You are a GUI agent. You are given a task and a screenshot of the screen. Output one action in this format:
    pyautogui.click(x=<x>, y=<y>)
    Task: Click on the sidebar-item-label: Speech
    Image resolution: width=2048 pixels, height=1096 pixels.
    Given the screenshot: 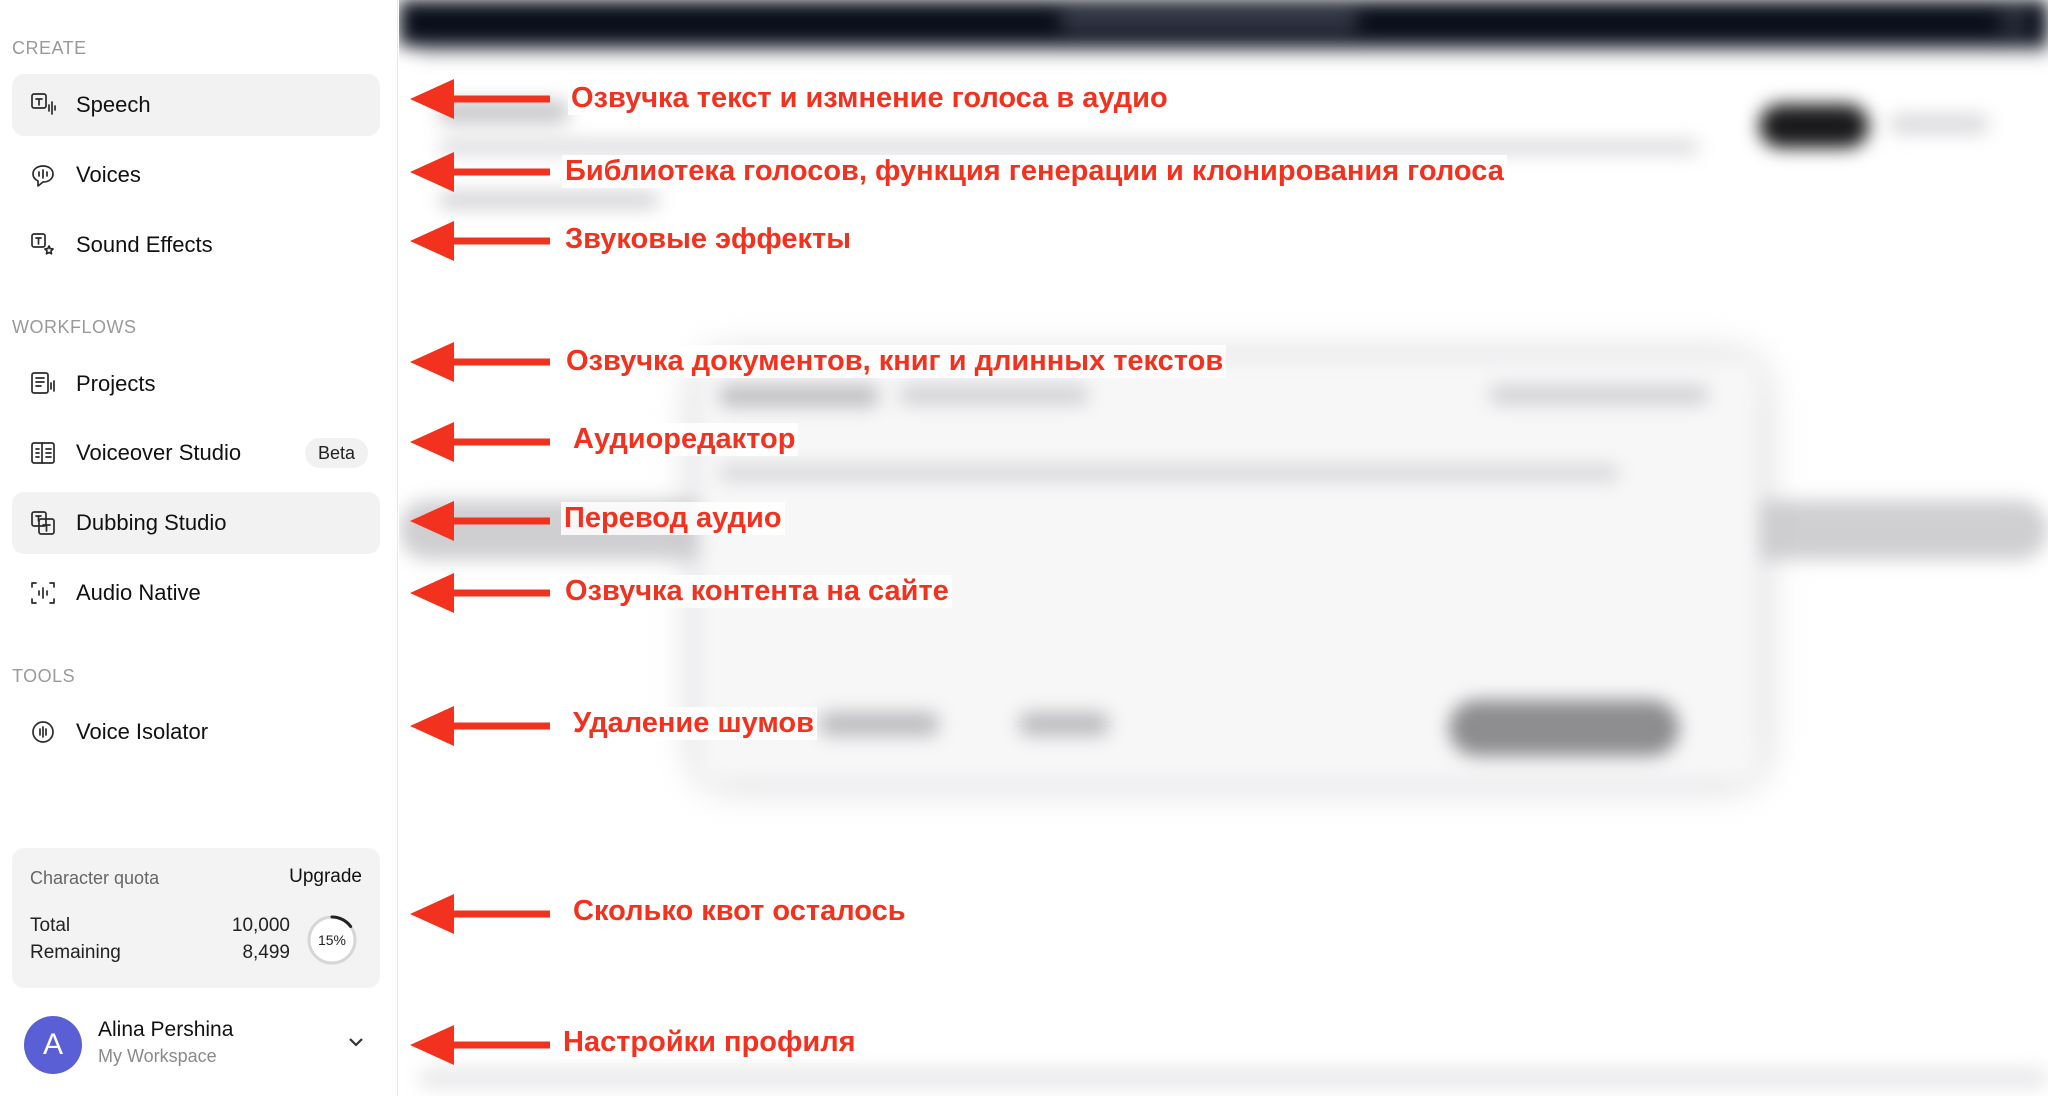 What is the action you would take?
    pyautogui.click(x=113, y=104)
    